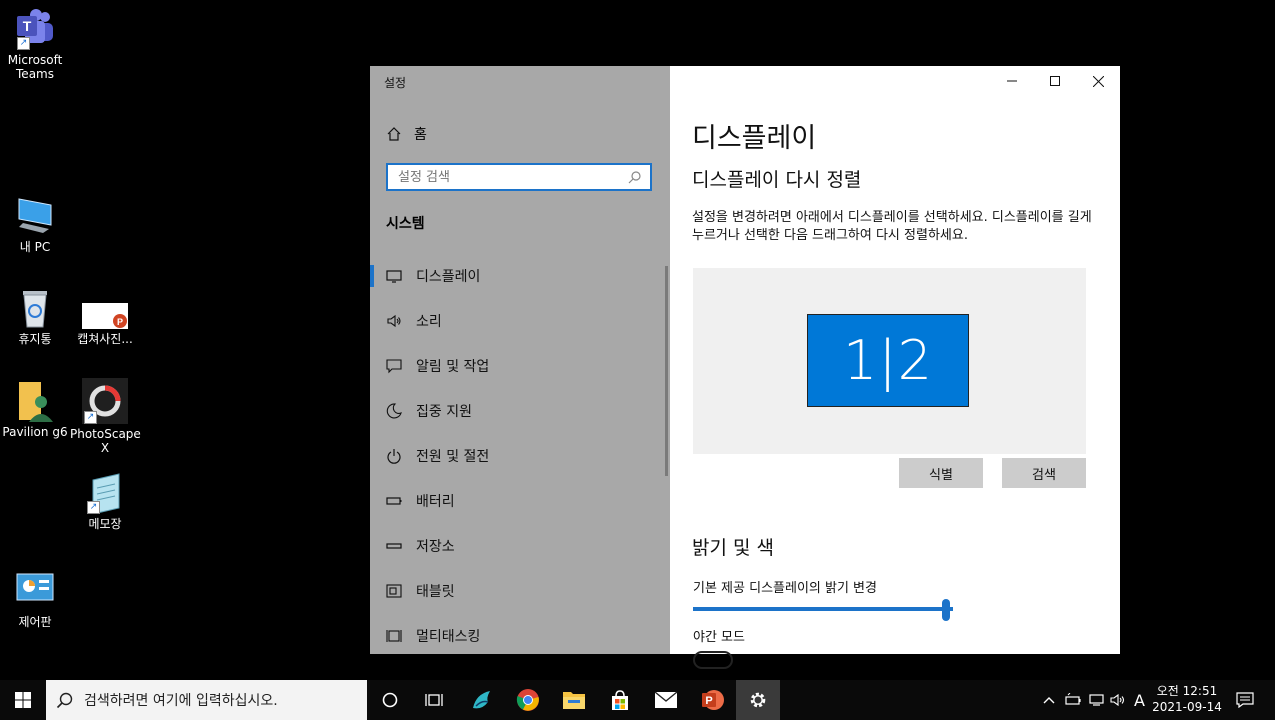 The width and height of the screenshot is (1275, 720). What do you see at coordinates (435, 501) in the screenshot?
I see `nav-item-label: 배터리` at bounding box center [435, 501].